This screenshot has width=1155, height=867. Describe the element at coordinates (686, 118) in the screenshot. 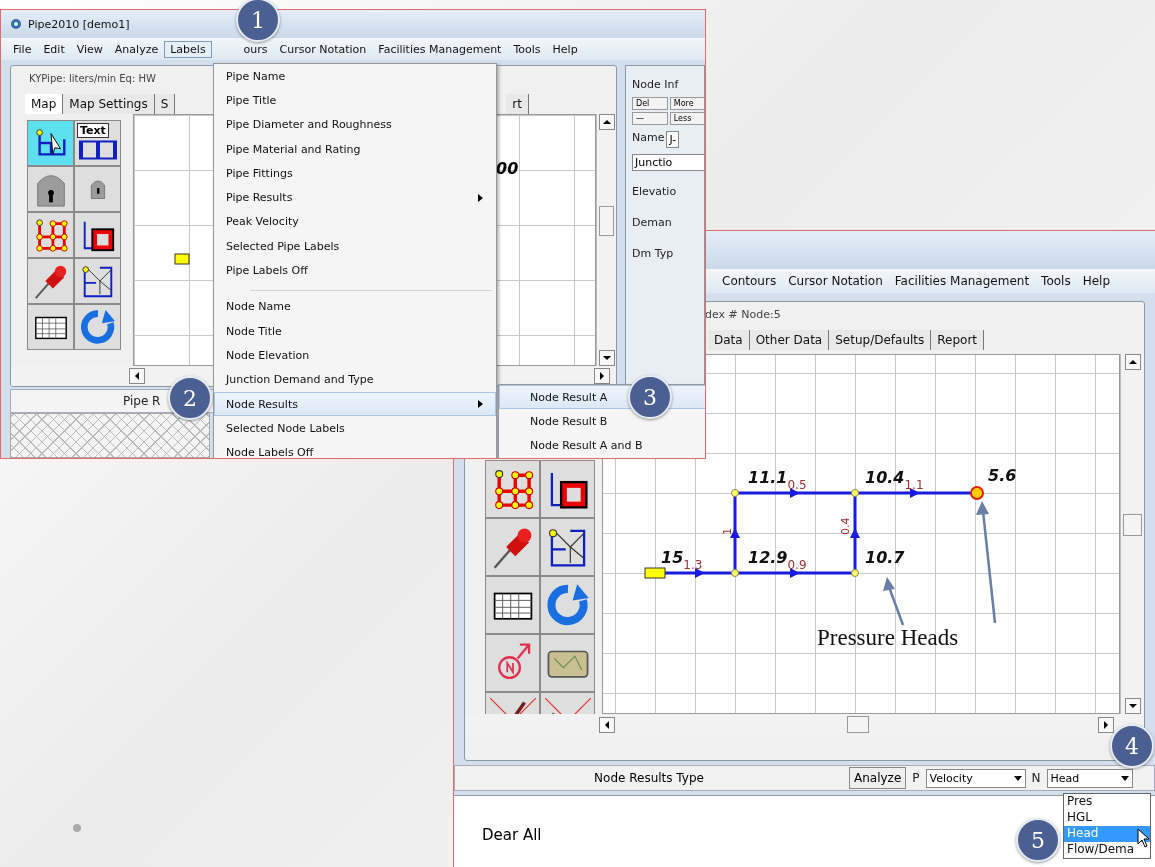

I see `node-button: Less` at that location.